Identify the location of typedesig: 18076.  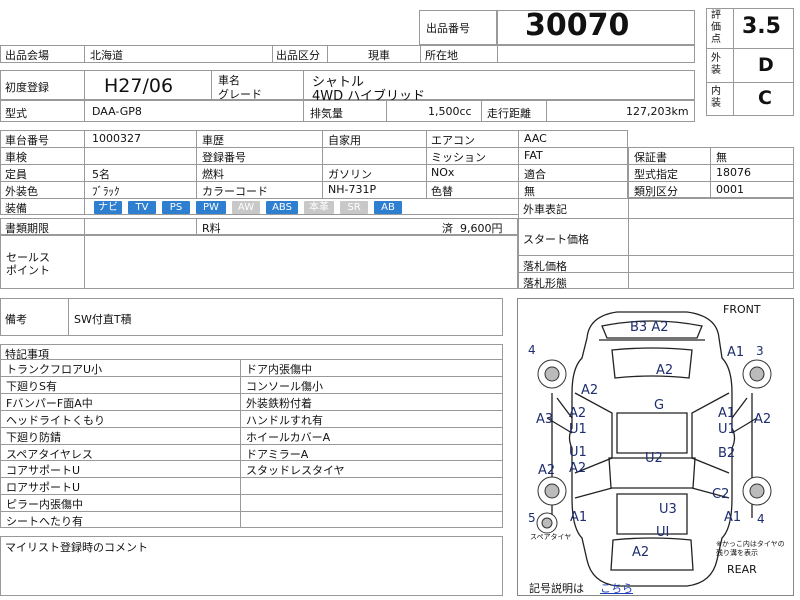
(733, 172).